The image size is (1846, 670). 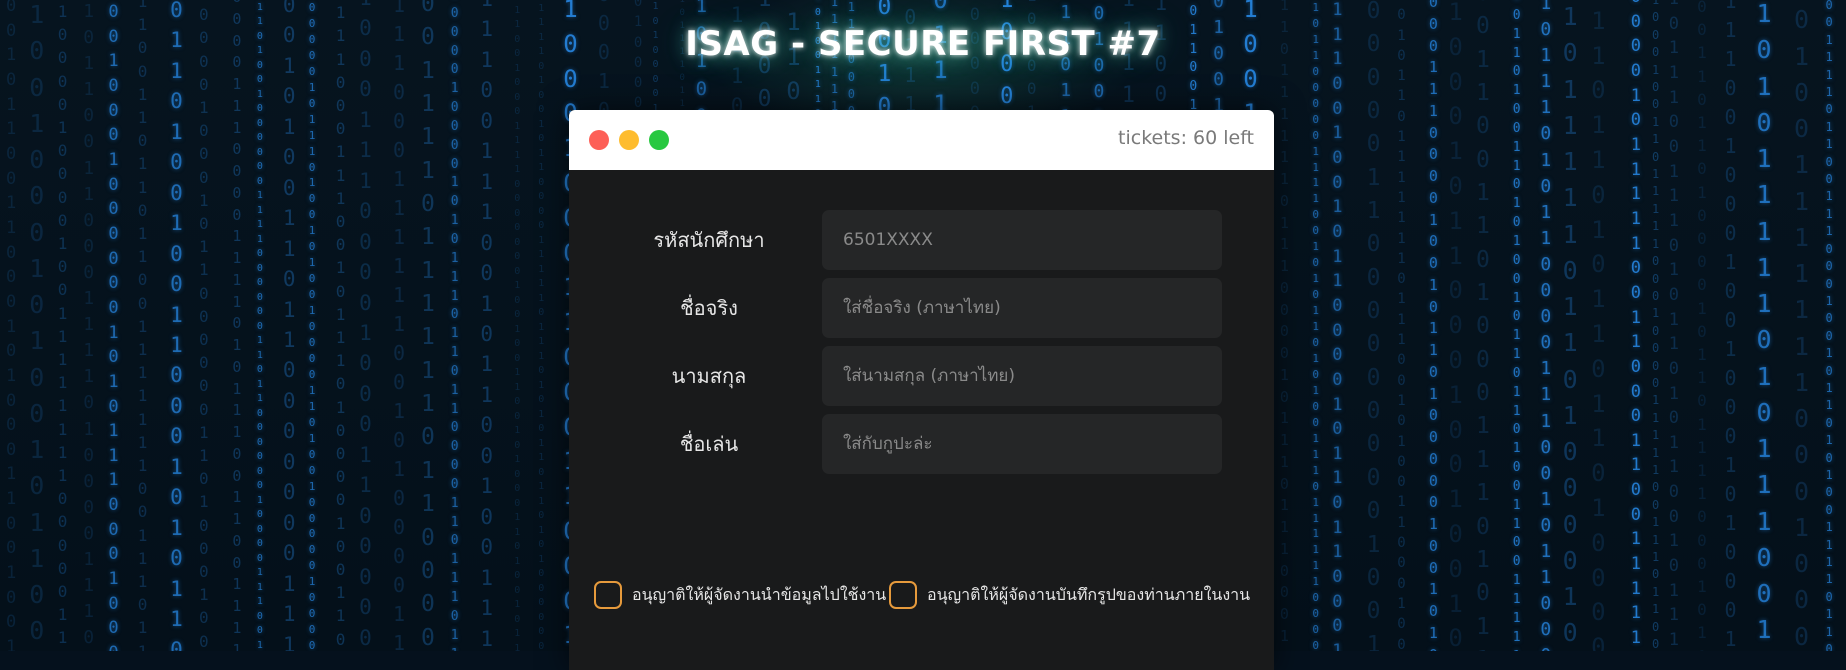 What do you see at coordinates (1598, 328) in the screenshot?
I see `matrix-digit-column: 0 1 1 0 1 1 0 1 0 1 1 0 1 1 0 1 0 0 0 0` at bounding box center [1598, 328].